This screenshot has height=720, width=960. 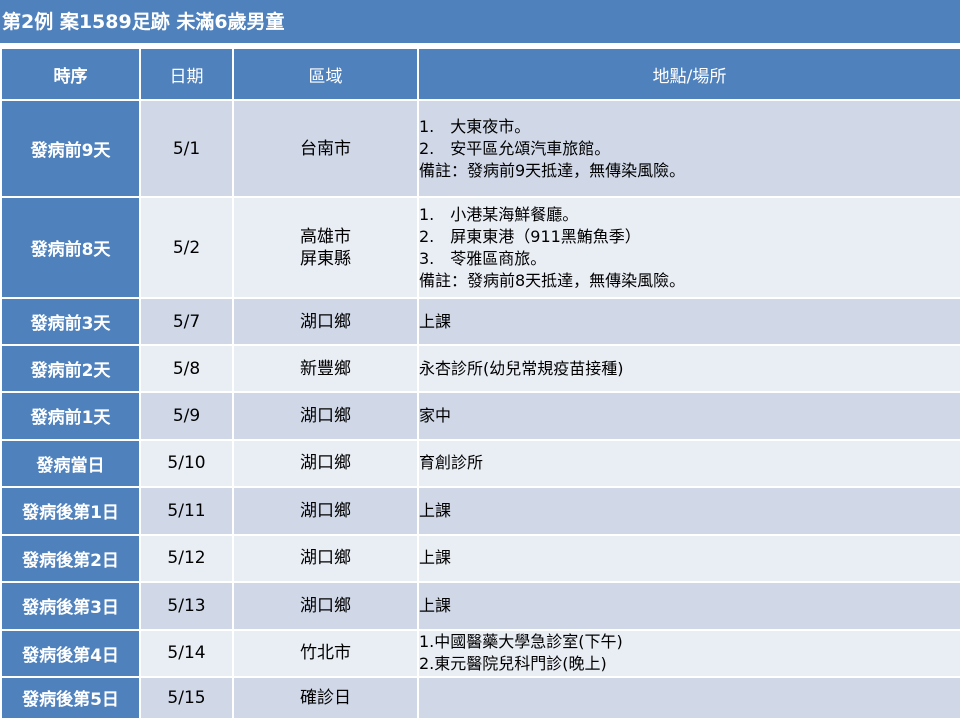 What do you see at coordinates (688, 416) in the screenshot?
I see `cell-place: 家中` at bounding box center [688, 416].